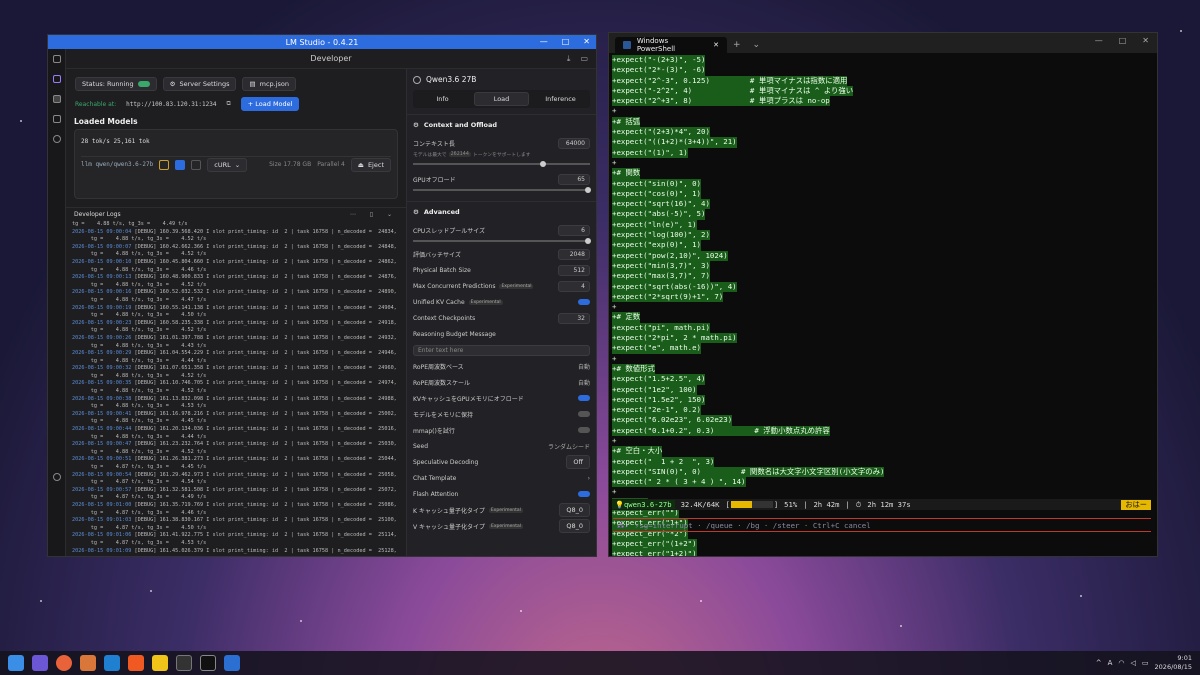  I want to click on context-section-header: ⚙ Context and Offload, so click(501, 124).